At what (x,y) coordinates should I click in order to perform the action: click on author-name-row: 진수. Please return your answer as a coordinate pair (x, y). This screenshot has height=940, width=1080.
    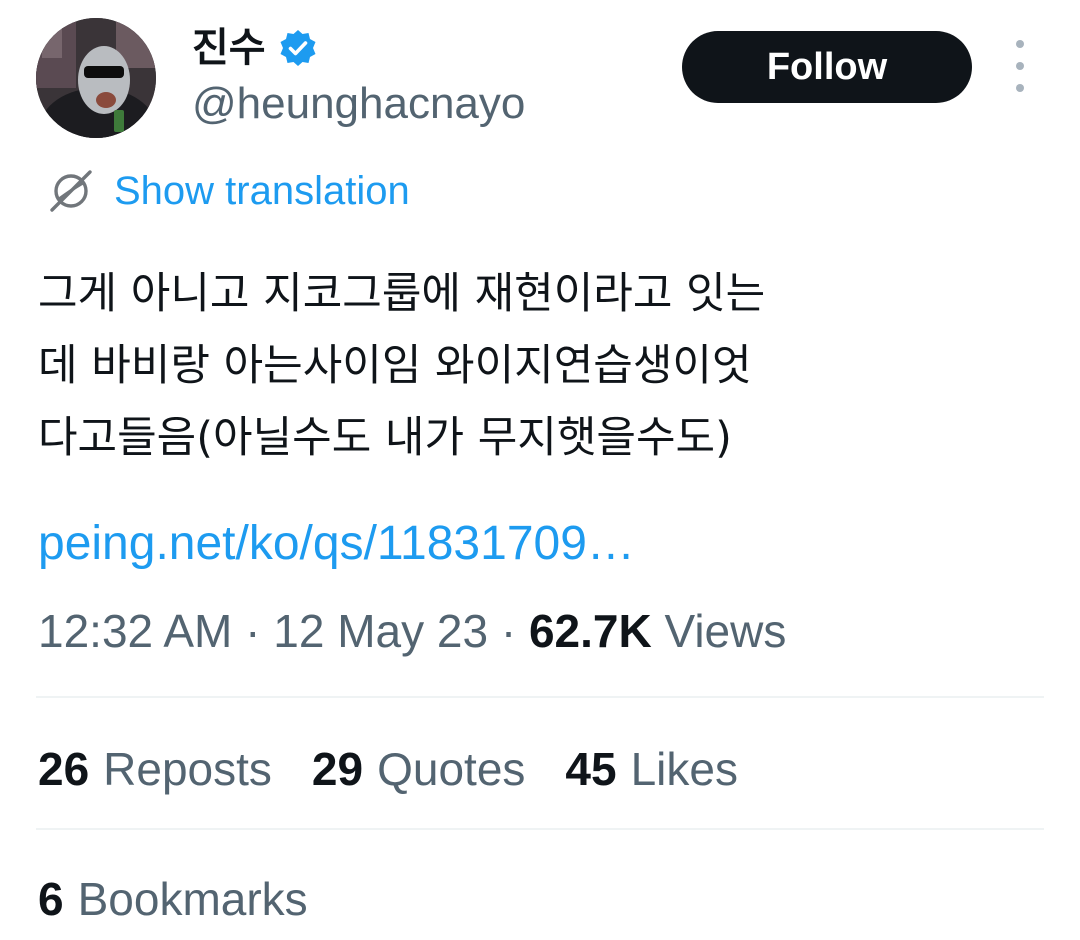
    Looking at the image, I should click on (255, 48).